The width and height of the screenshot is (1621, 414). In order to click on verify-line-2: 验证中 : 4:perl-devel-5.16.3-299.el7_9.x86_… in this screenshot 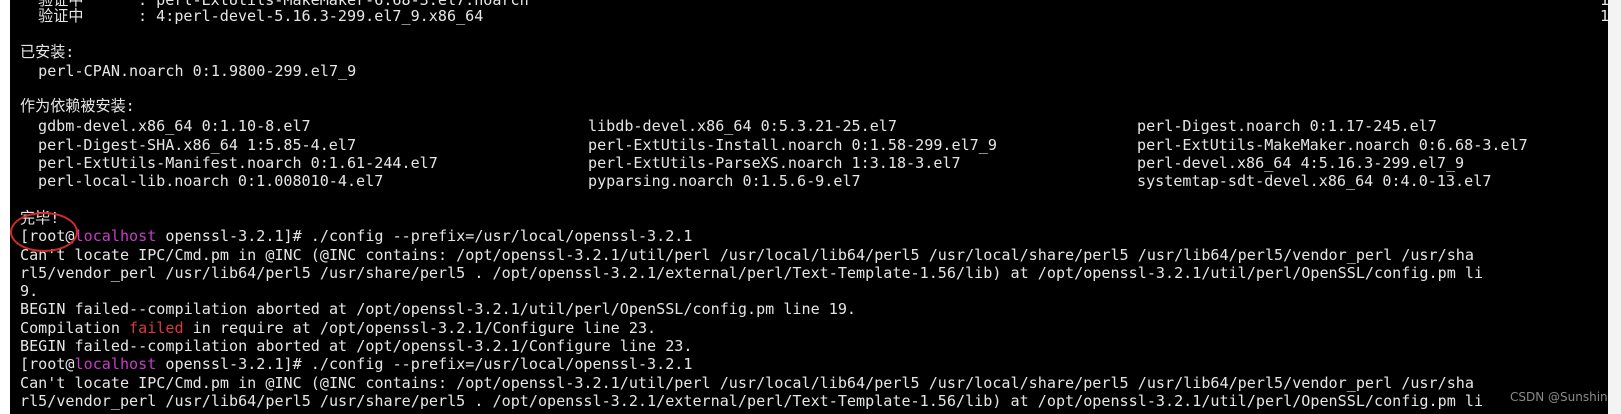, I will do `click(252, 16)`.